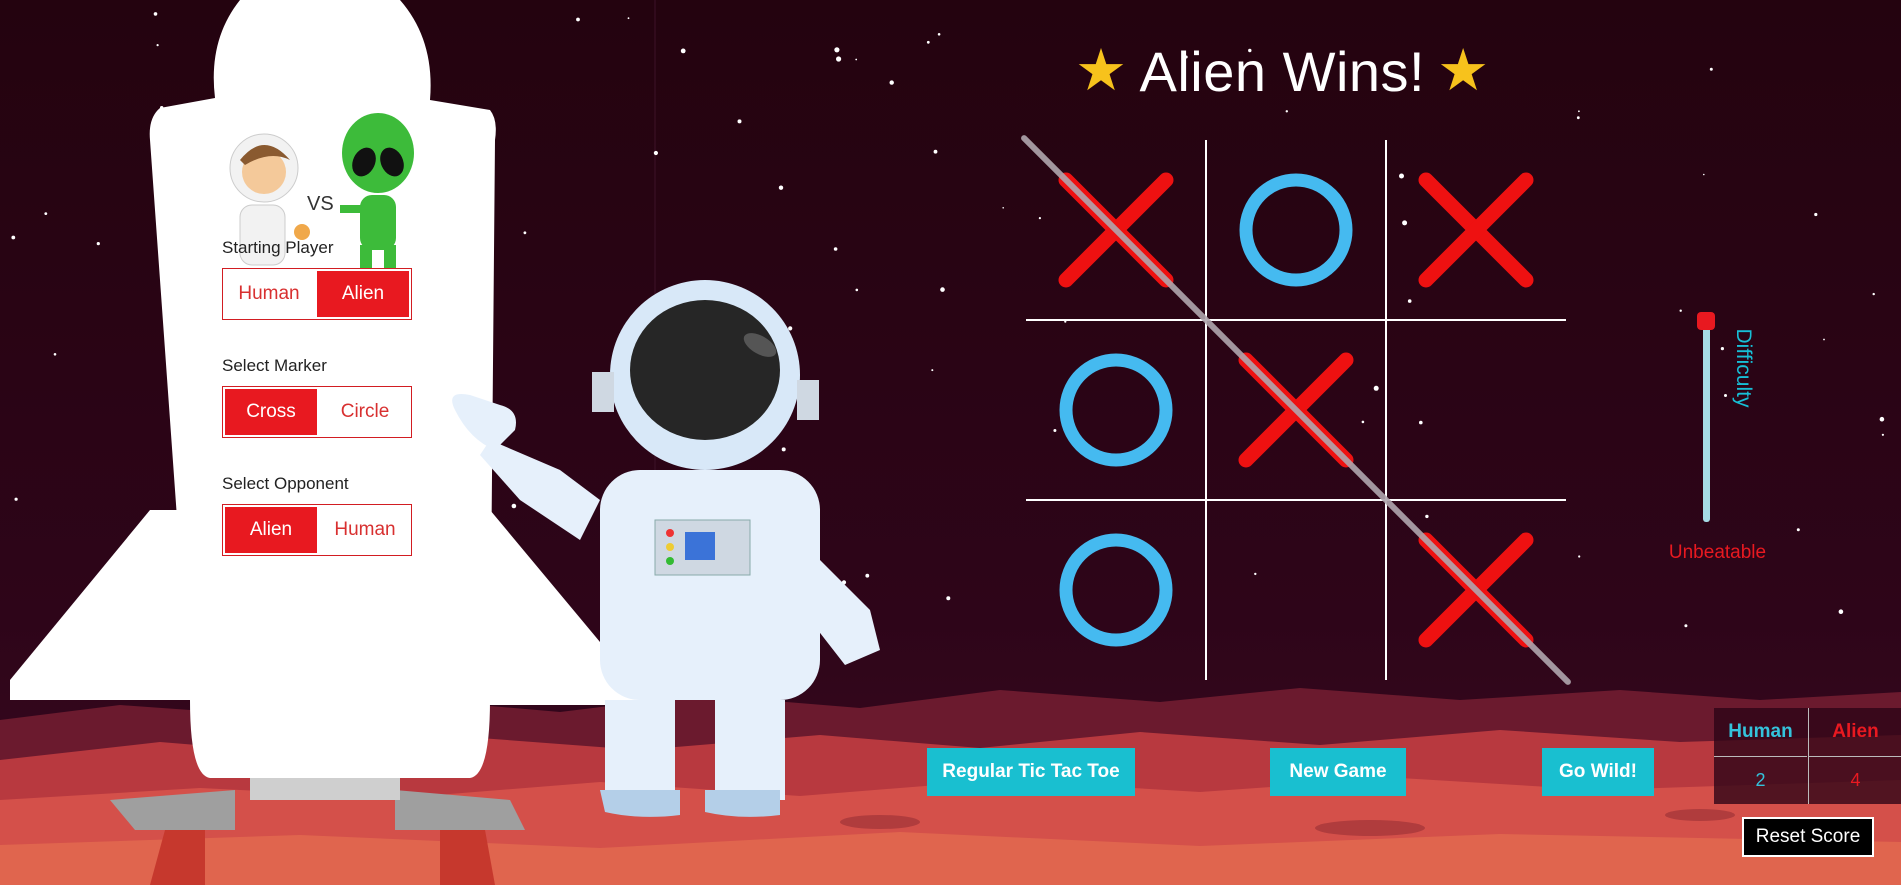  What do you see at coordinates (1717, 552) in the screenshot?
I see `difficulty-level-label: Unbeatable` at bounding box center [1717, 552].